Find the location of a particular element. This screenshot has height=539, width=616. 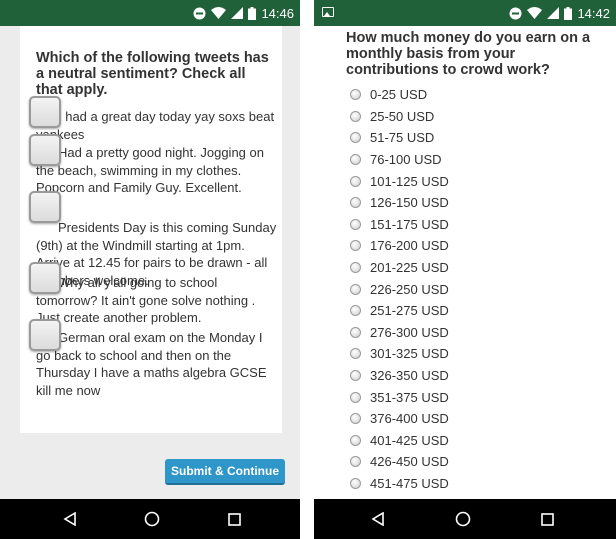

income-option: 351-375 USD is located at coordinates (399, 397).